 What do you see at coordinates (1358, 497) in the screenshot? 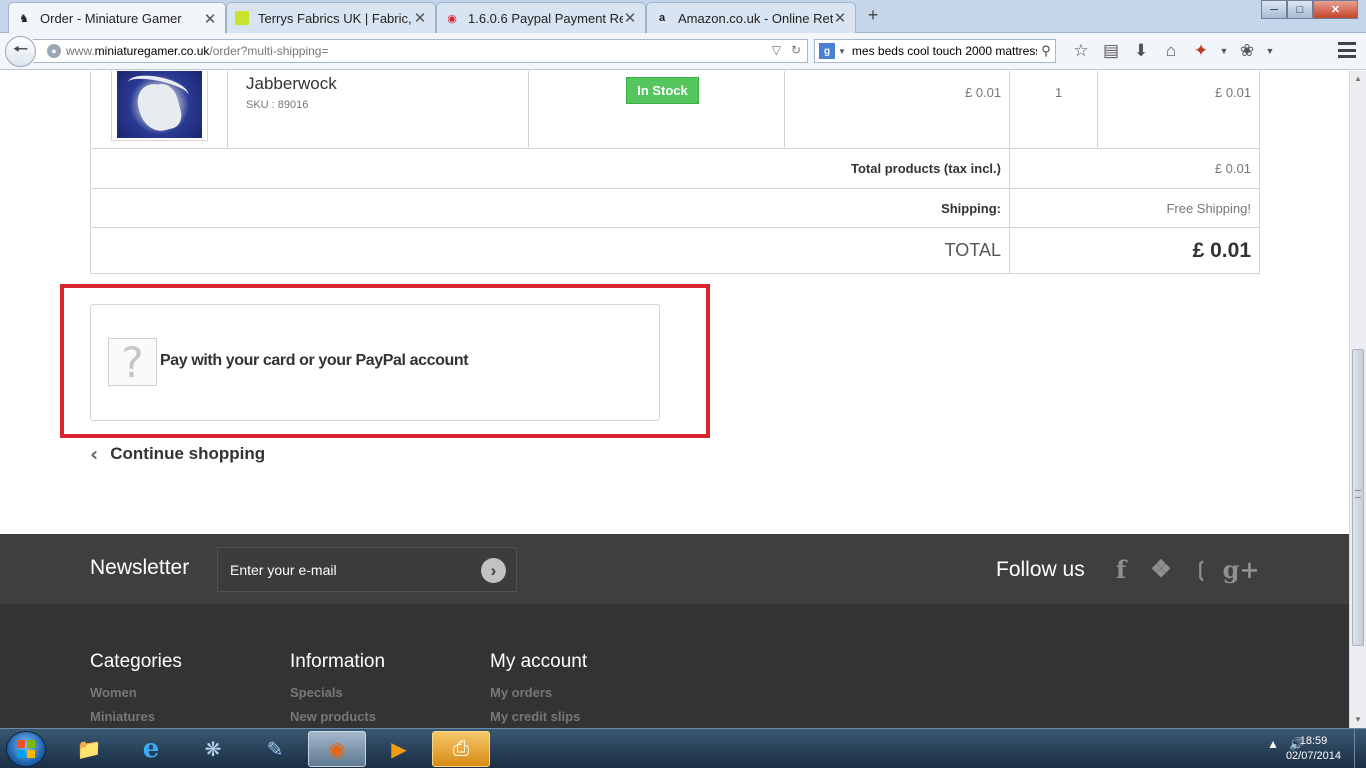
I see `scrollbar-thumb` at bounding box center [1358, 497].